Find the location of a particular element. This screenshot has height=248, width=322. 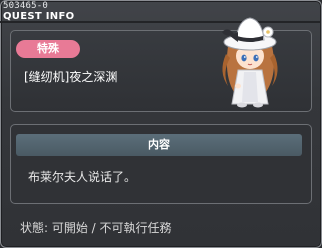

quest-category-badge: 特殊 is located at coordinates (48, 49).